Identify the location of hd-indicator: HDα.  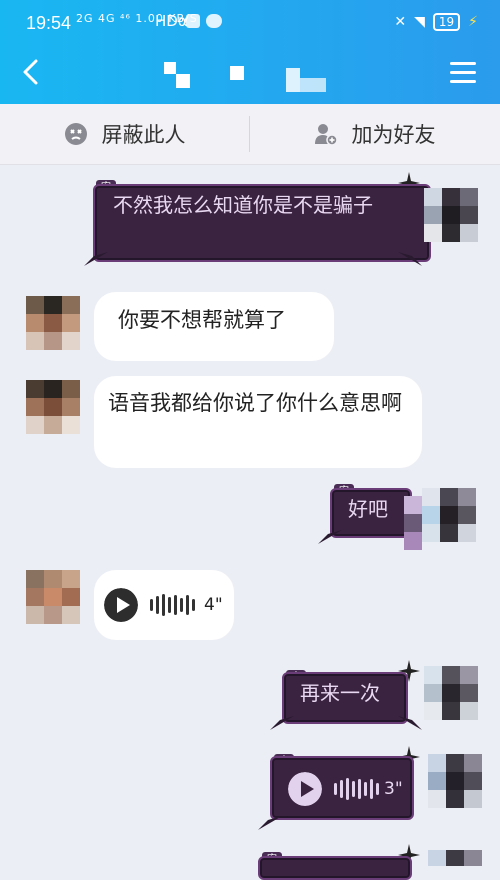
(171, 21).